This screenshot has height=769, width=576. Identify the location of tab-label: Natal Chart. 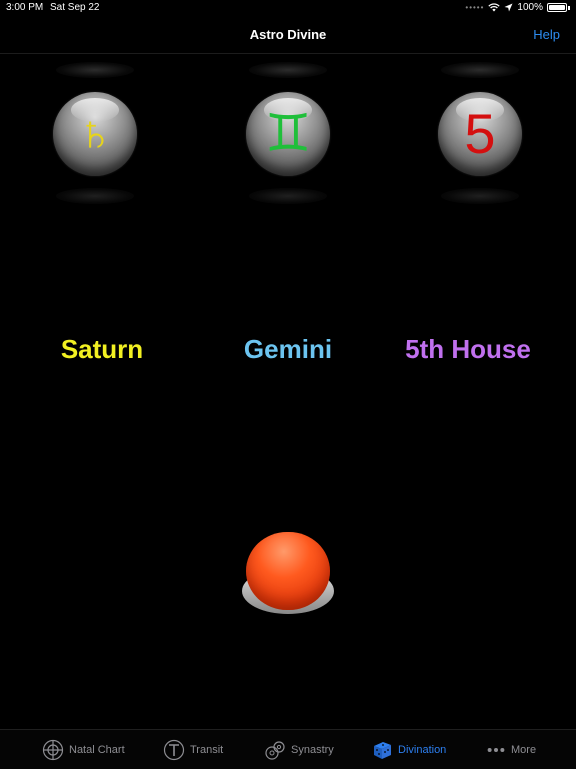
(97, 750).